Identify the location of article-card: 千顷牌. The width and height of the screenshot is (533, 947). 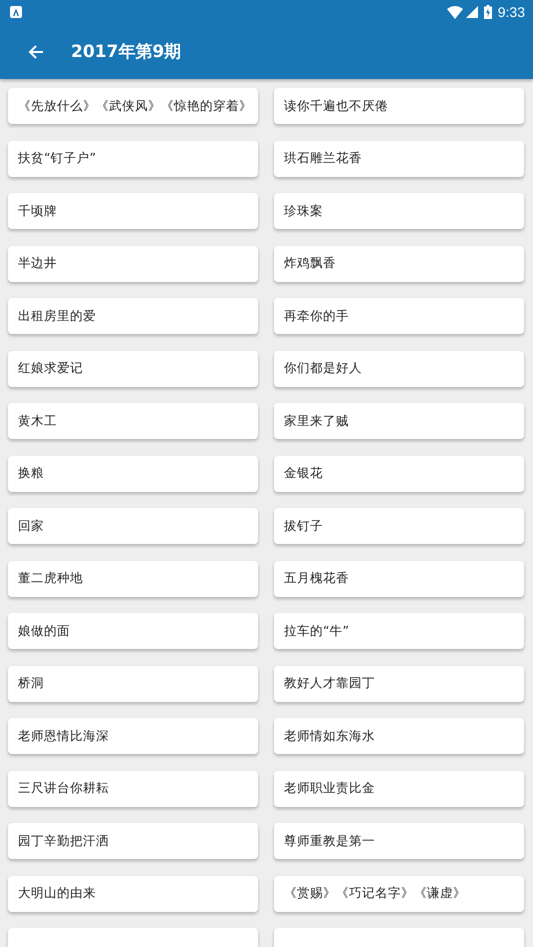
(133, 211).